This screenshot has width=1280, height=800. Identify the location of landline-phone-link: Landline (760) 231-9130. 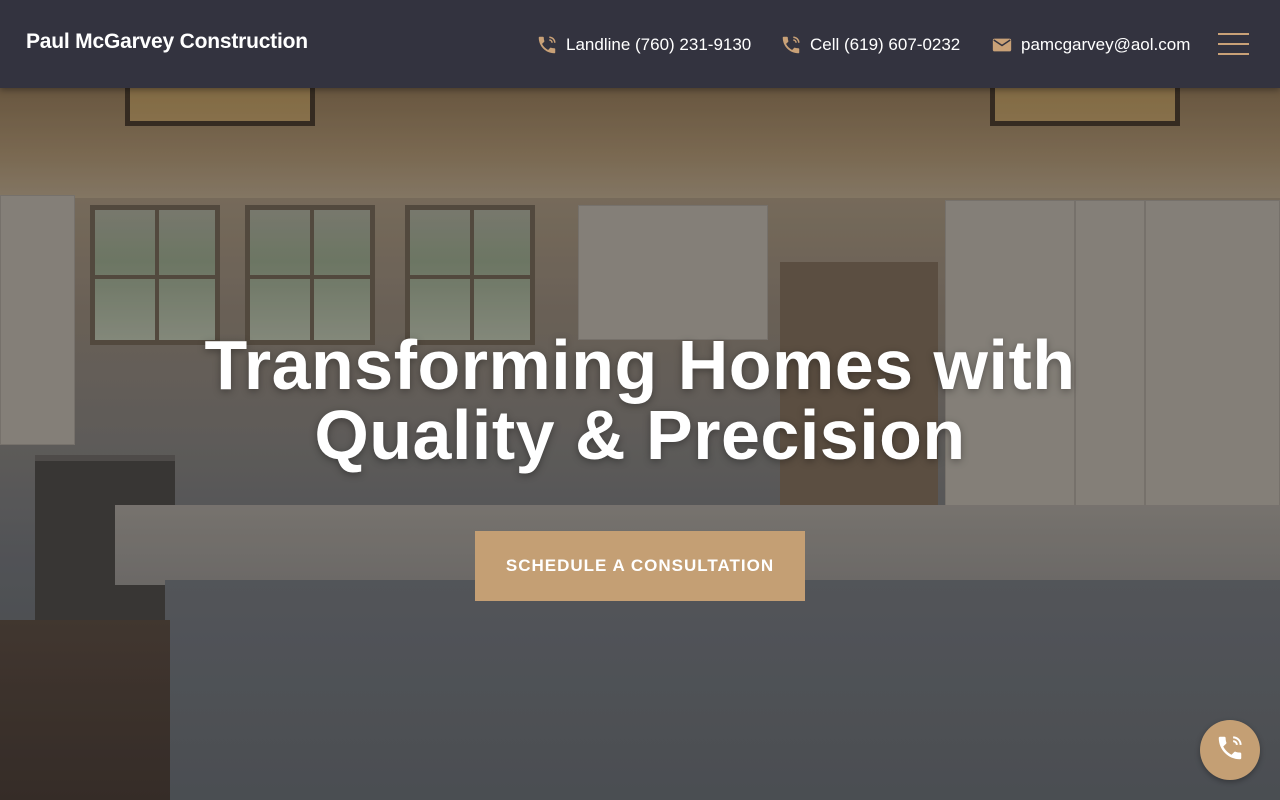
(643, 45).